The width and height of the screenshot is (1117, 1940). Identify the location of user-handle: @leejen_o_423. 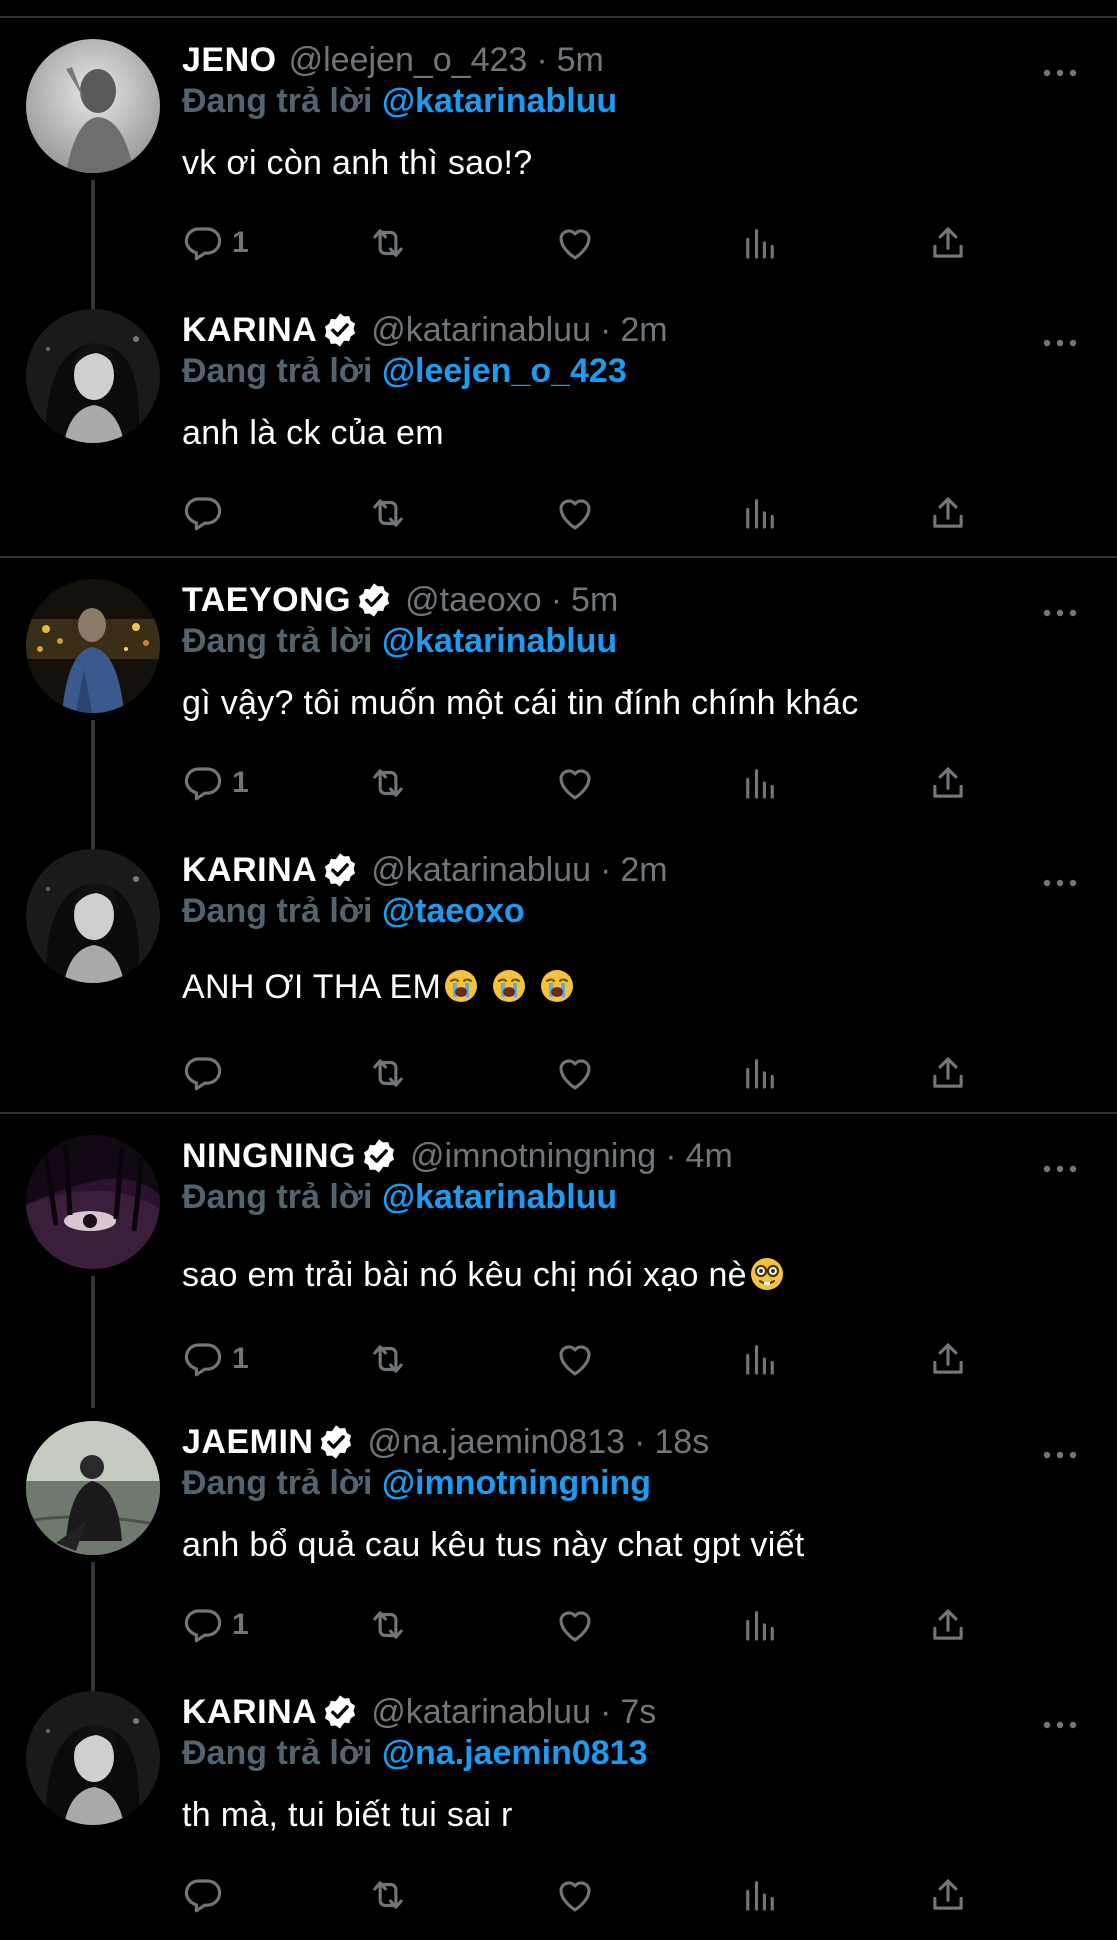
(408, 60).